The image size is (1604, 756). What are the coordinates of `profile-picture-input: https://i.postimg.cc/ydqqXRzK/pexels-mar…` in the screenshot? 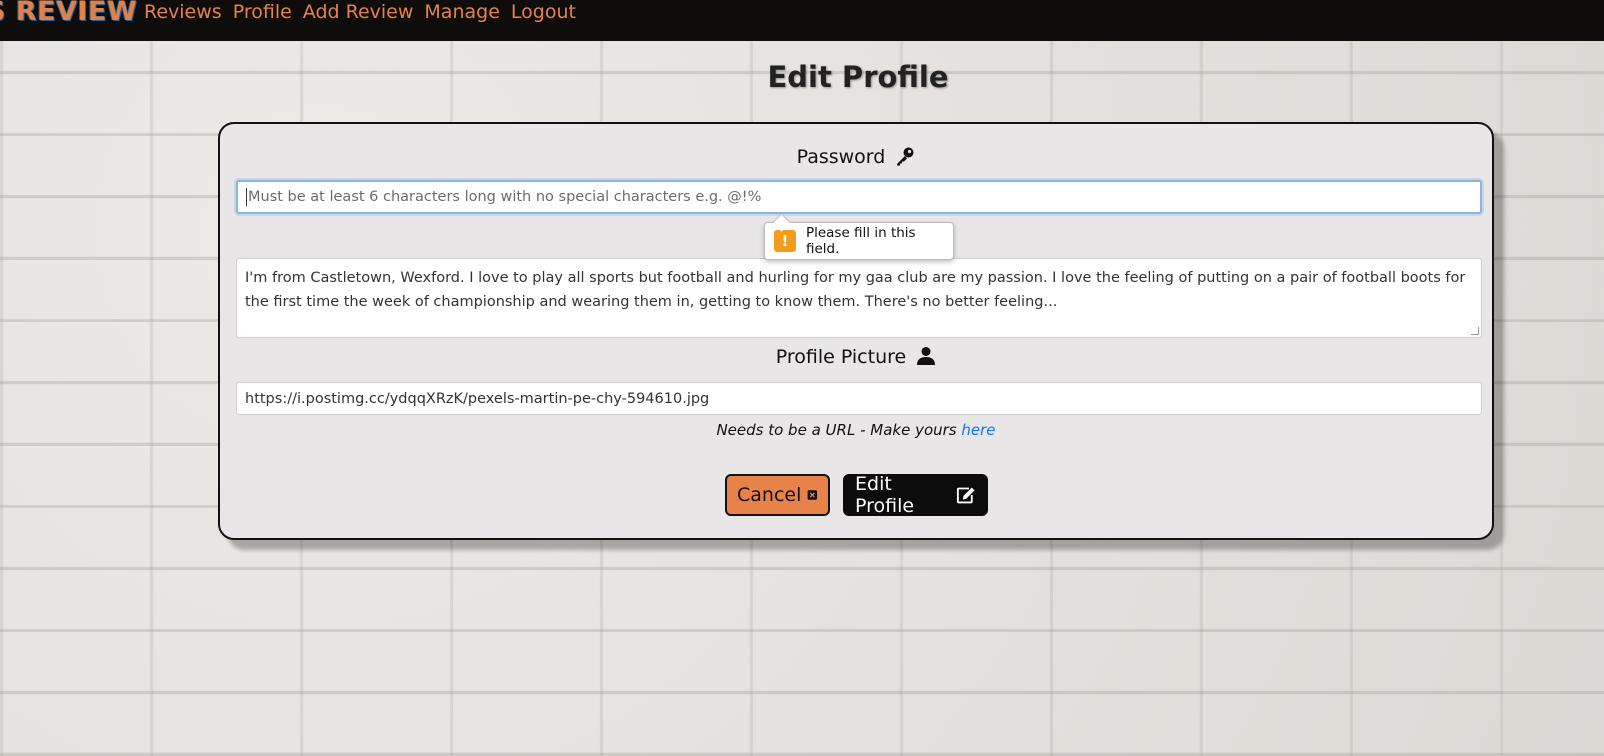 It's located at (859, 398).